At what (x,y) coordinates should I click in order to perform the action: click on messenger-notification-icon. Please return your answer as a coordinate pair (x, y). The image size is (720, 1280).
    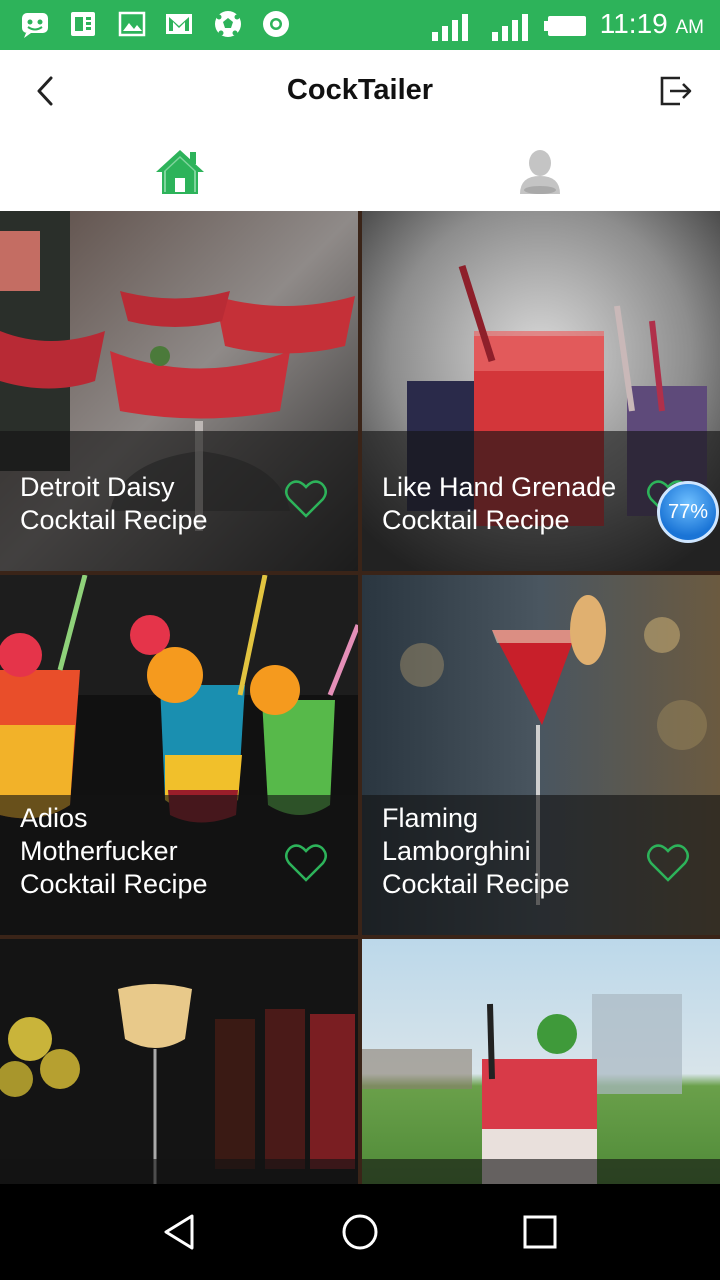
    Looking at the image, I should click on (35, 25).